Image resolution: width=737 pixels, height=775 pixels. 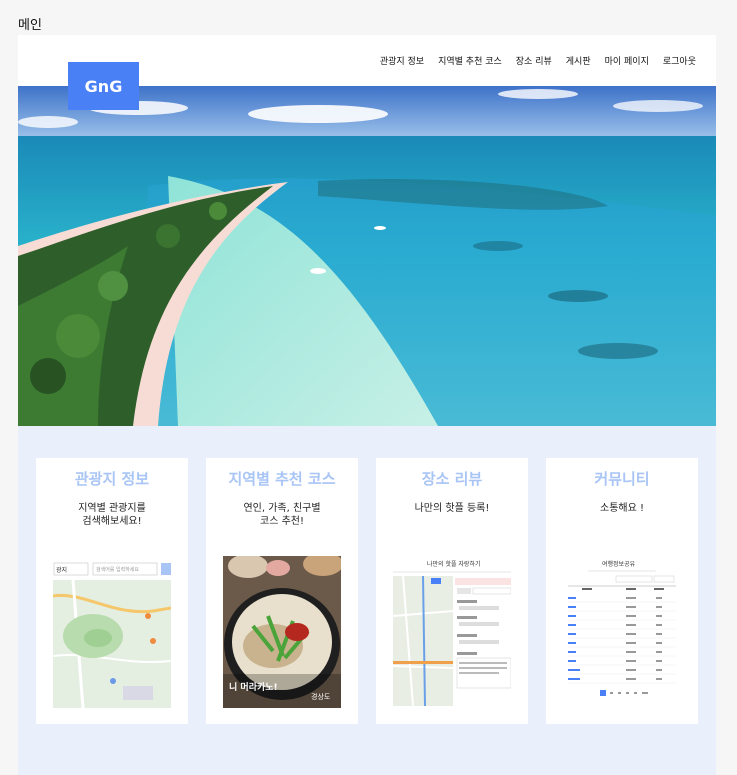 I want to click on nav-logout: 로그아웃, so click(x=679, y=60).